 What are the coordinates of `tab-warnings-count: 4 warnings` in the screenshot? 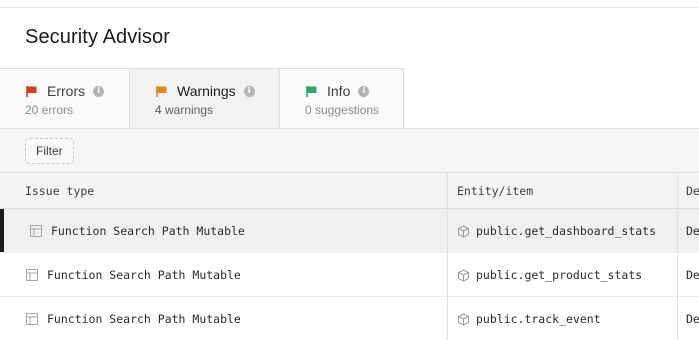 It's located at (184, 110).